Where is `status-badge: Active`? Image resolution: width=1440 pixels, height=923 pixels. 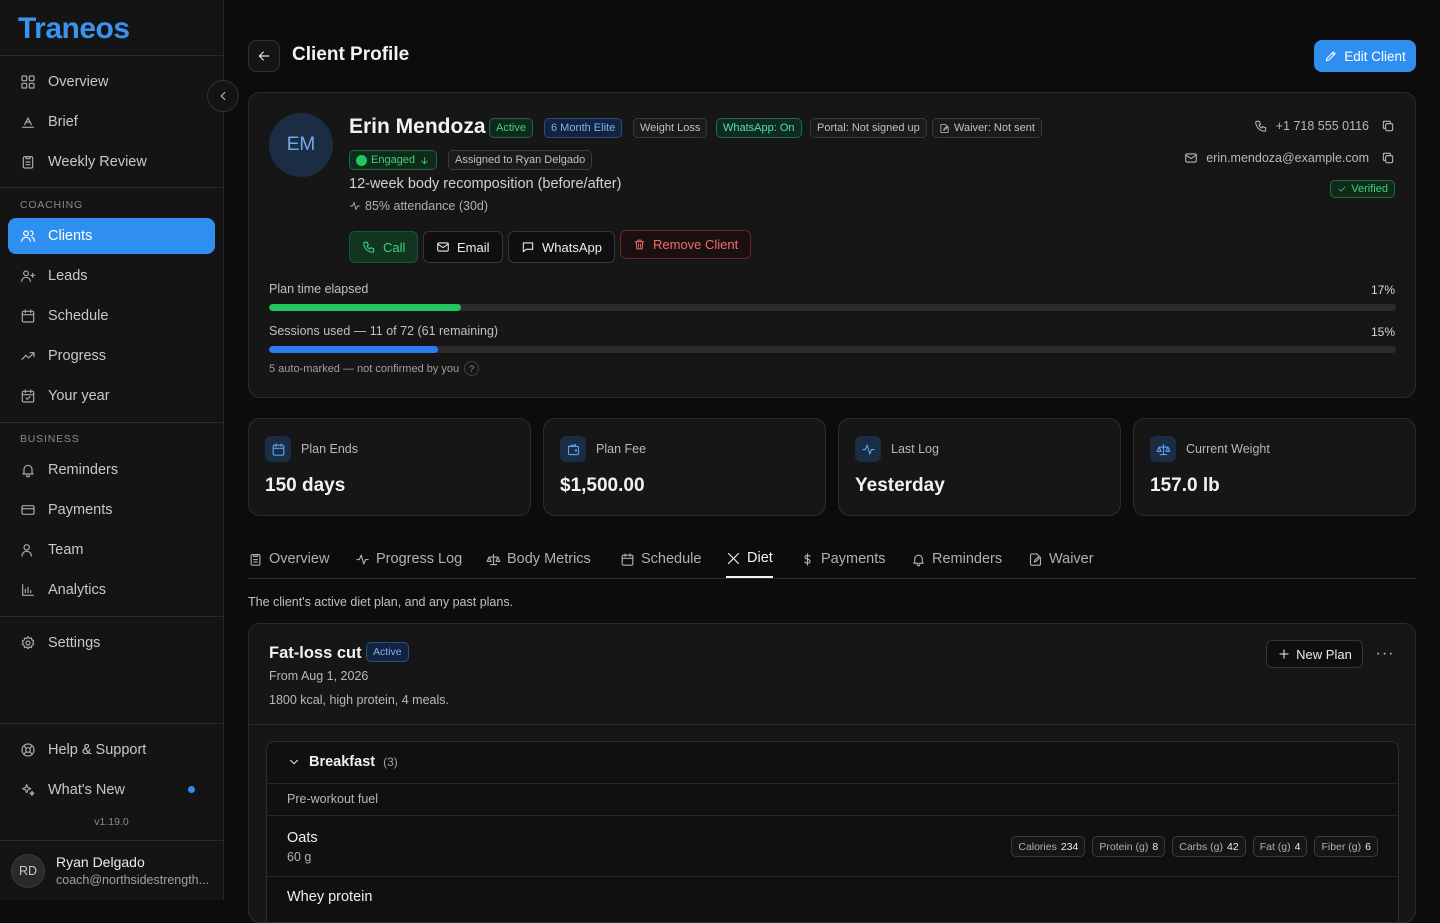 status-badge: Active is located at coordinates (511, 128).